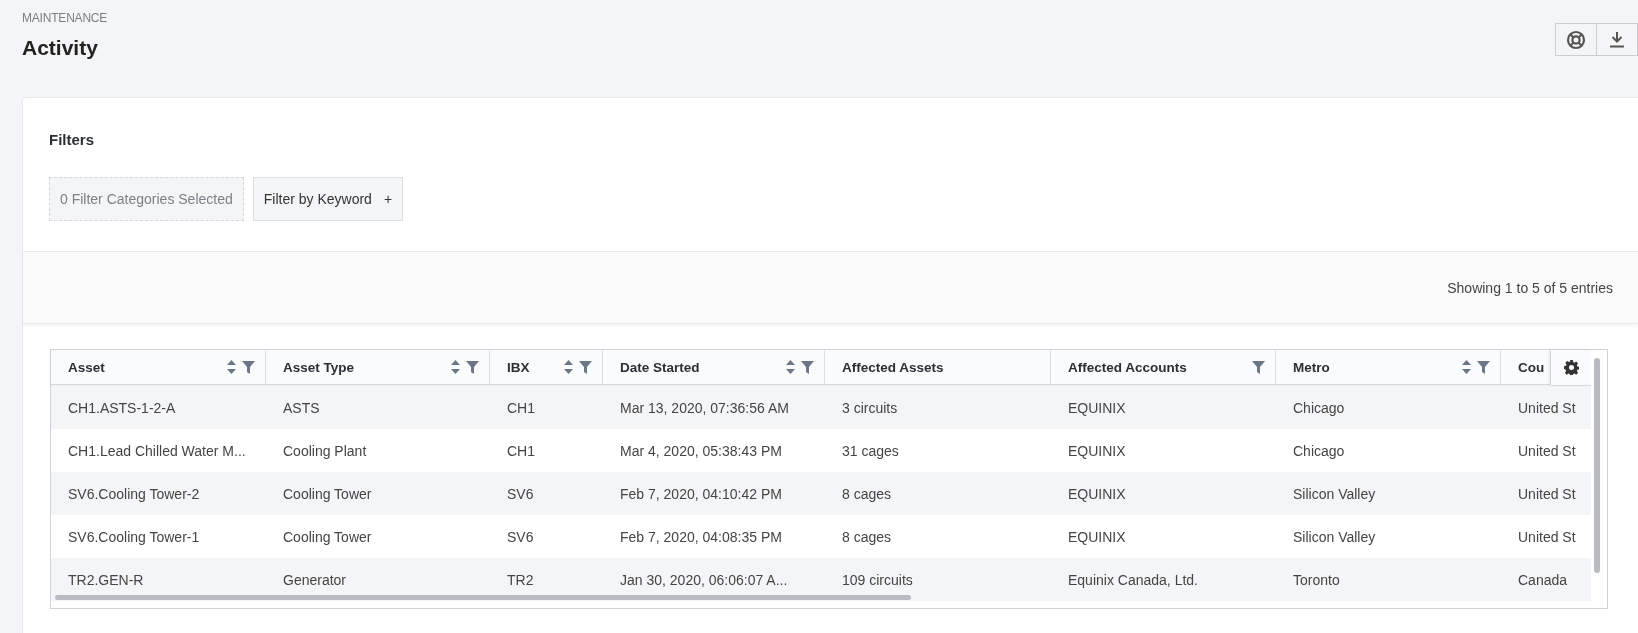  I want to click on table-cell: Canada, so click(1546, 579).